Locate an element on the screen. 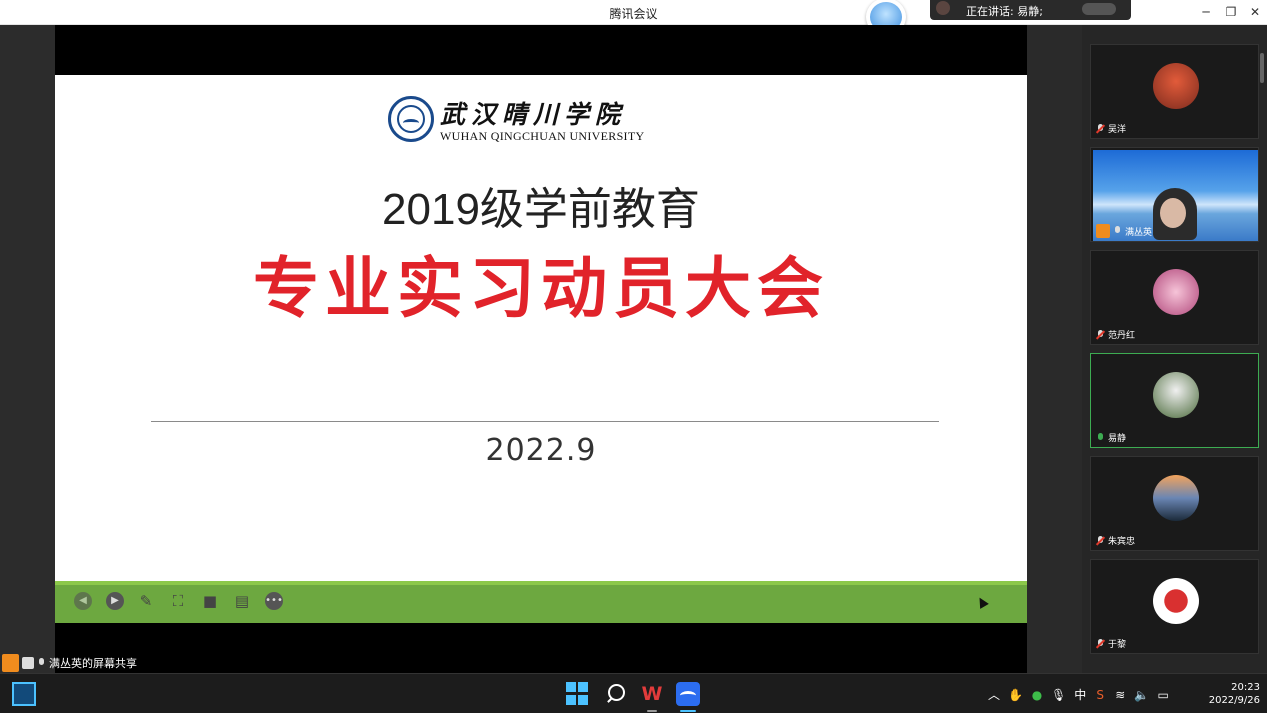 This screenshot has height=713, width=1267. slide-date: 2022.9 is located at coordinates (541, 450).